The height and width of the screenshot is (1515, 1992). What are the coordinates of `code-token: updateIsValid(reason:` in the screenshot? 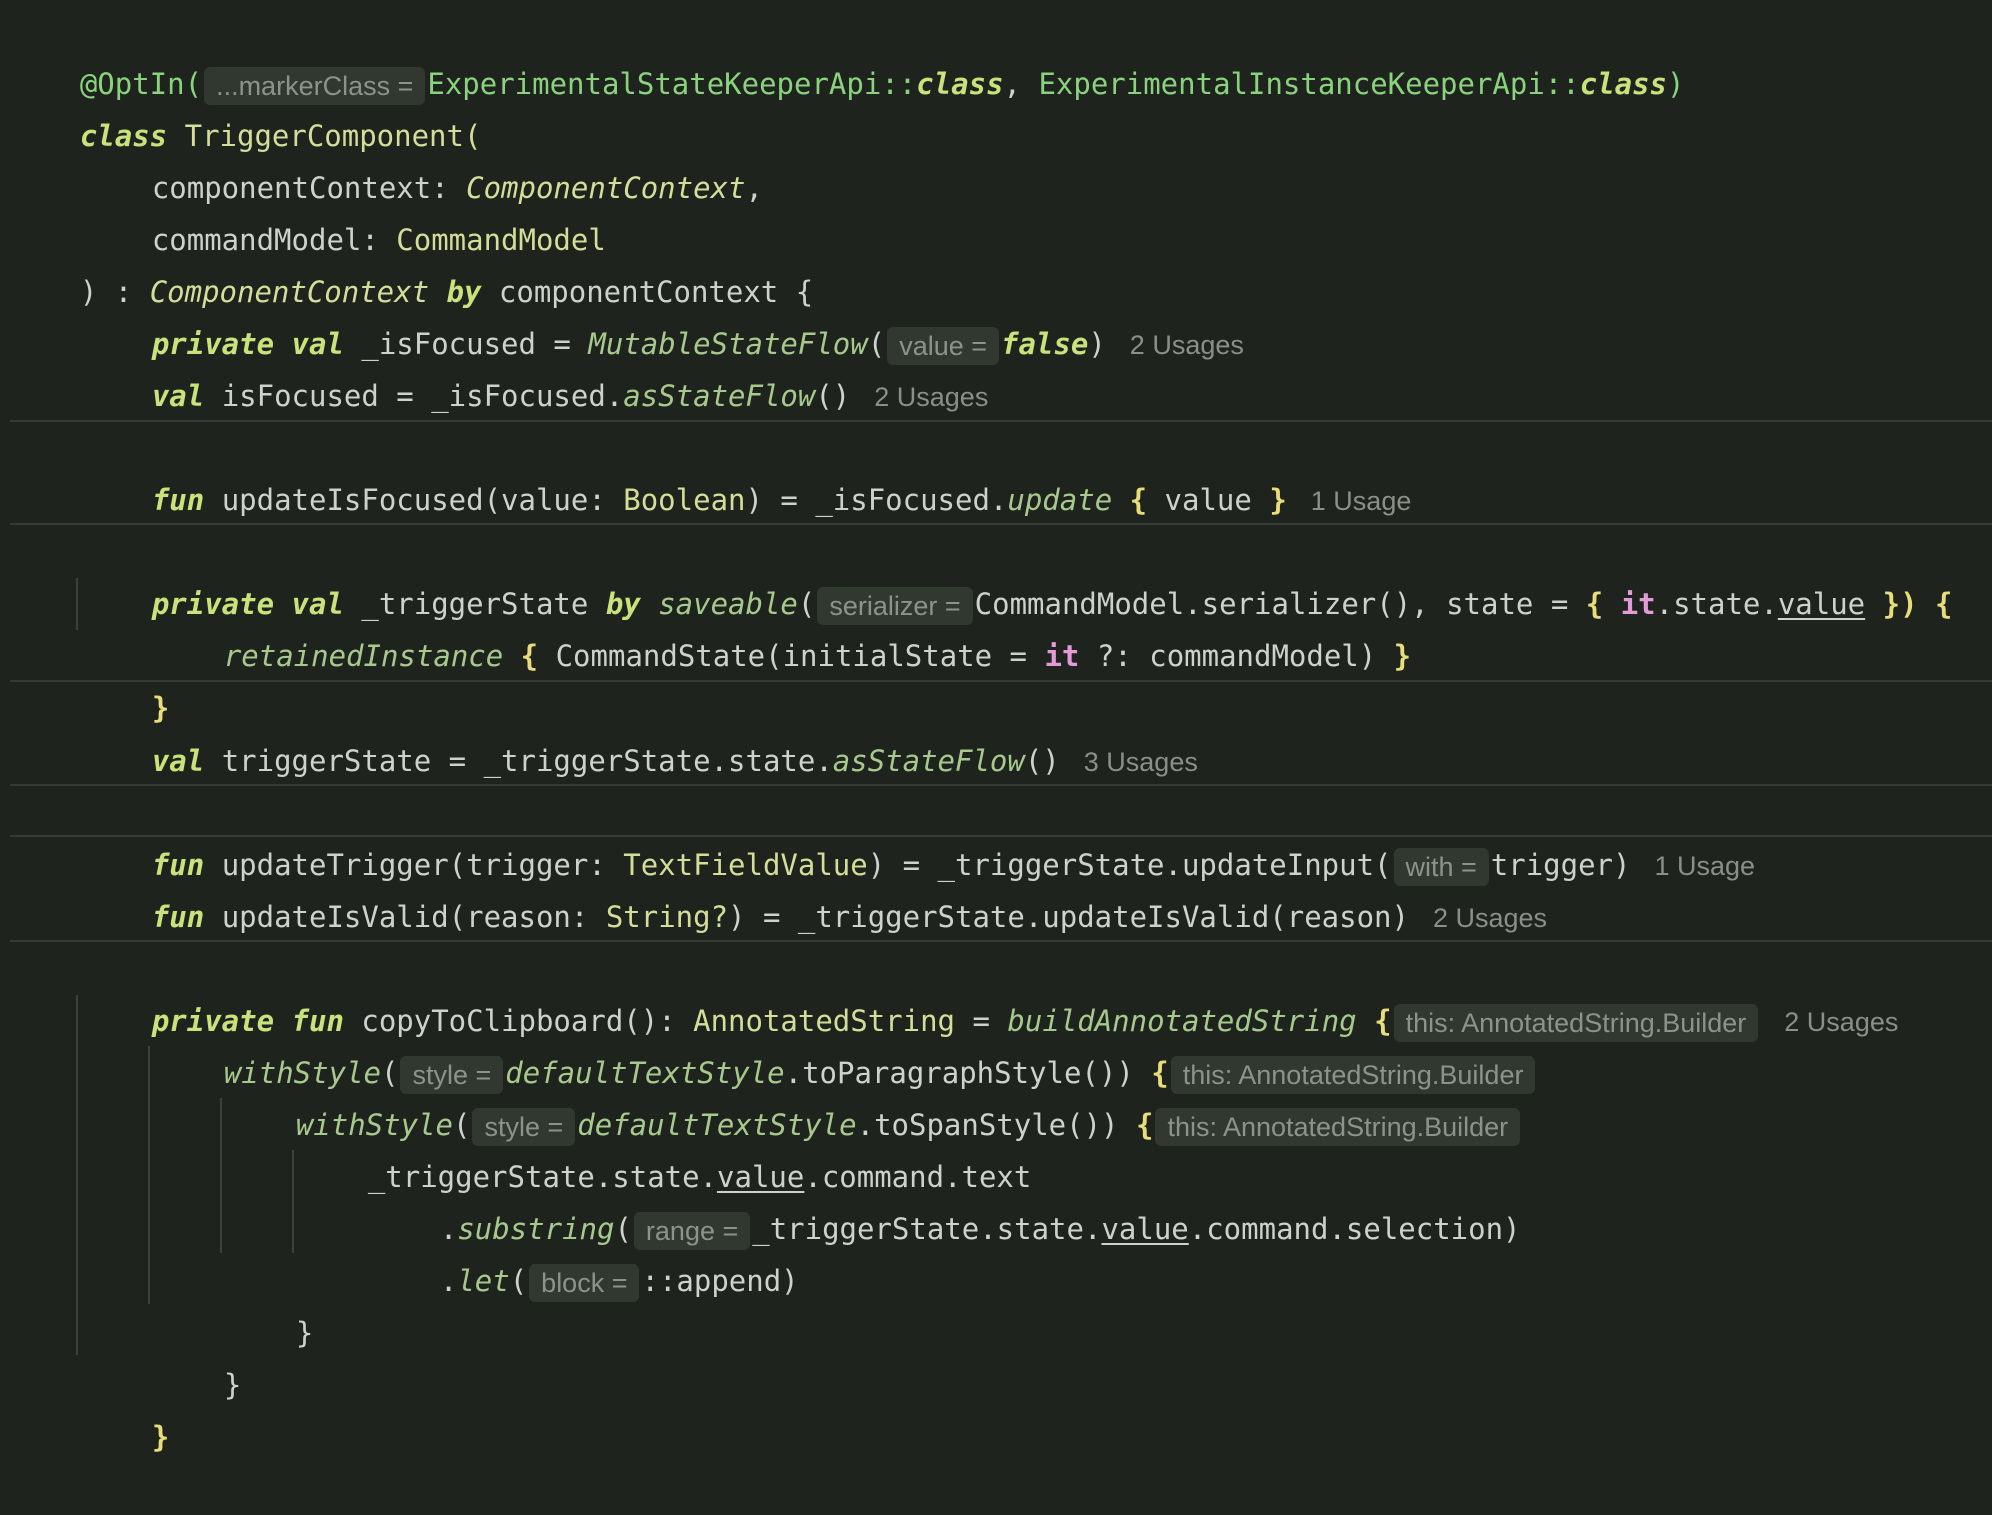 It's located at (405, 917).